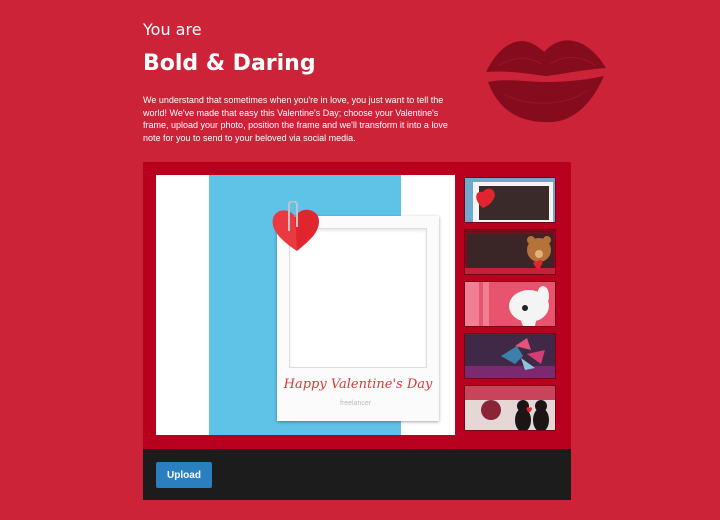  What do you see at coordinates (510, 356) in the screenshot?
I see `thumbnail-bird-frame` at bounding box center [510, 356].